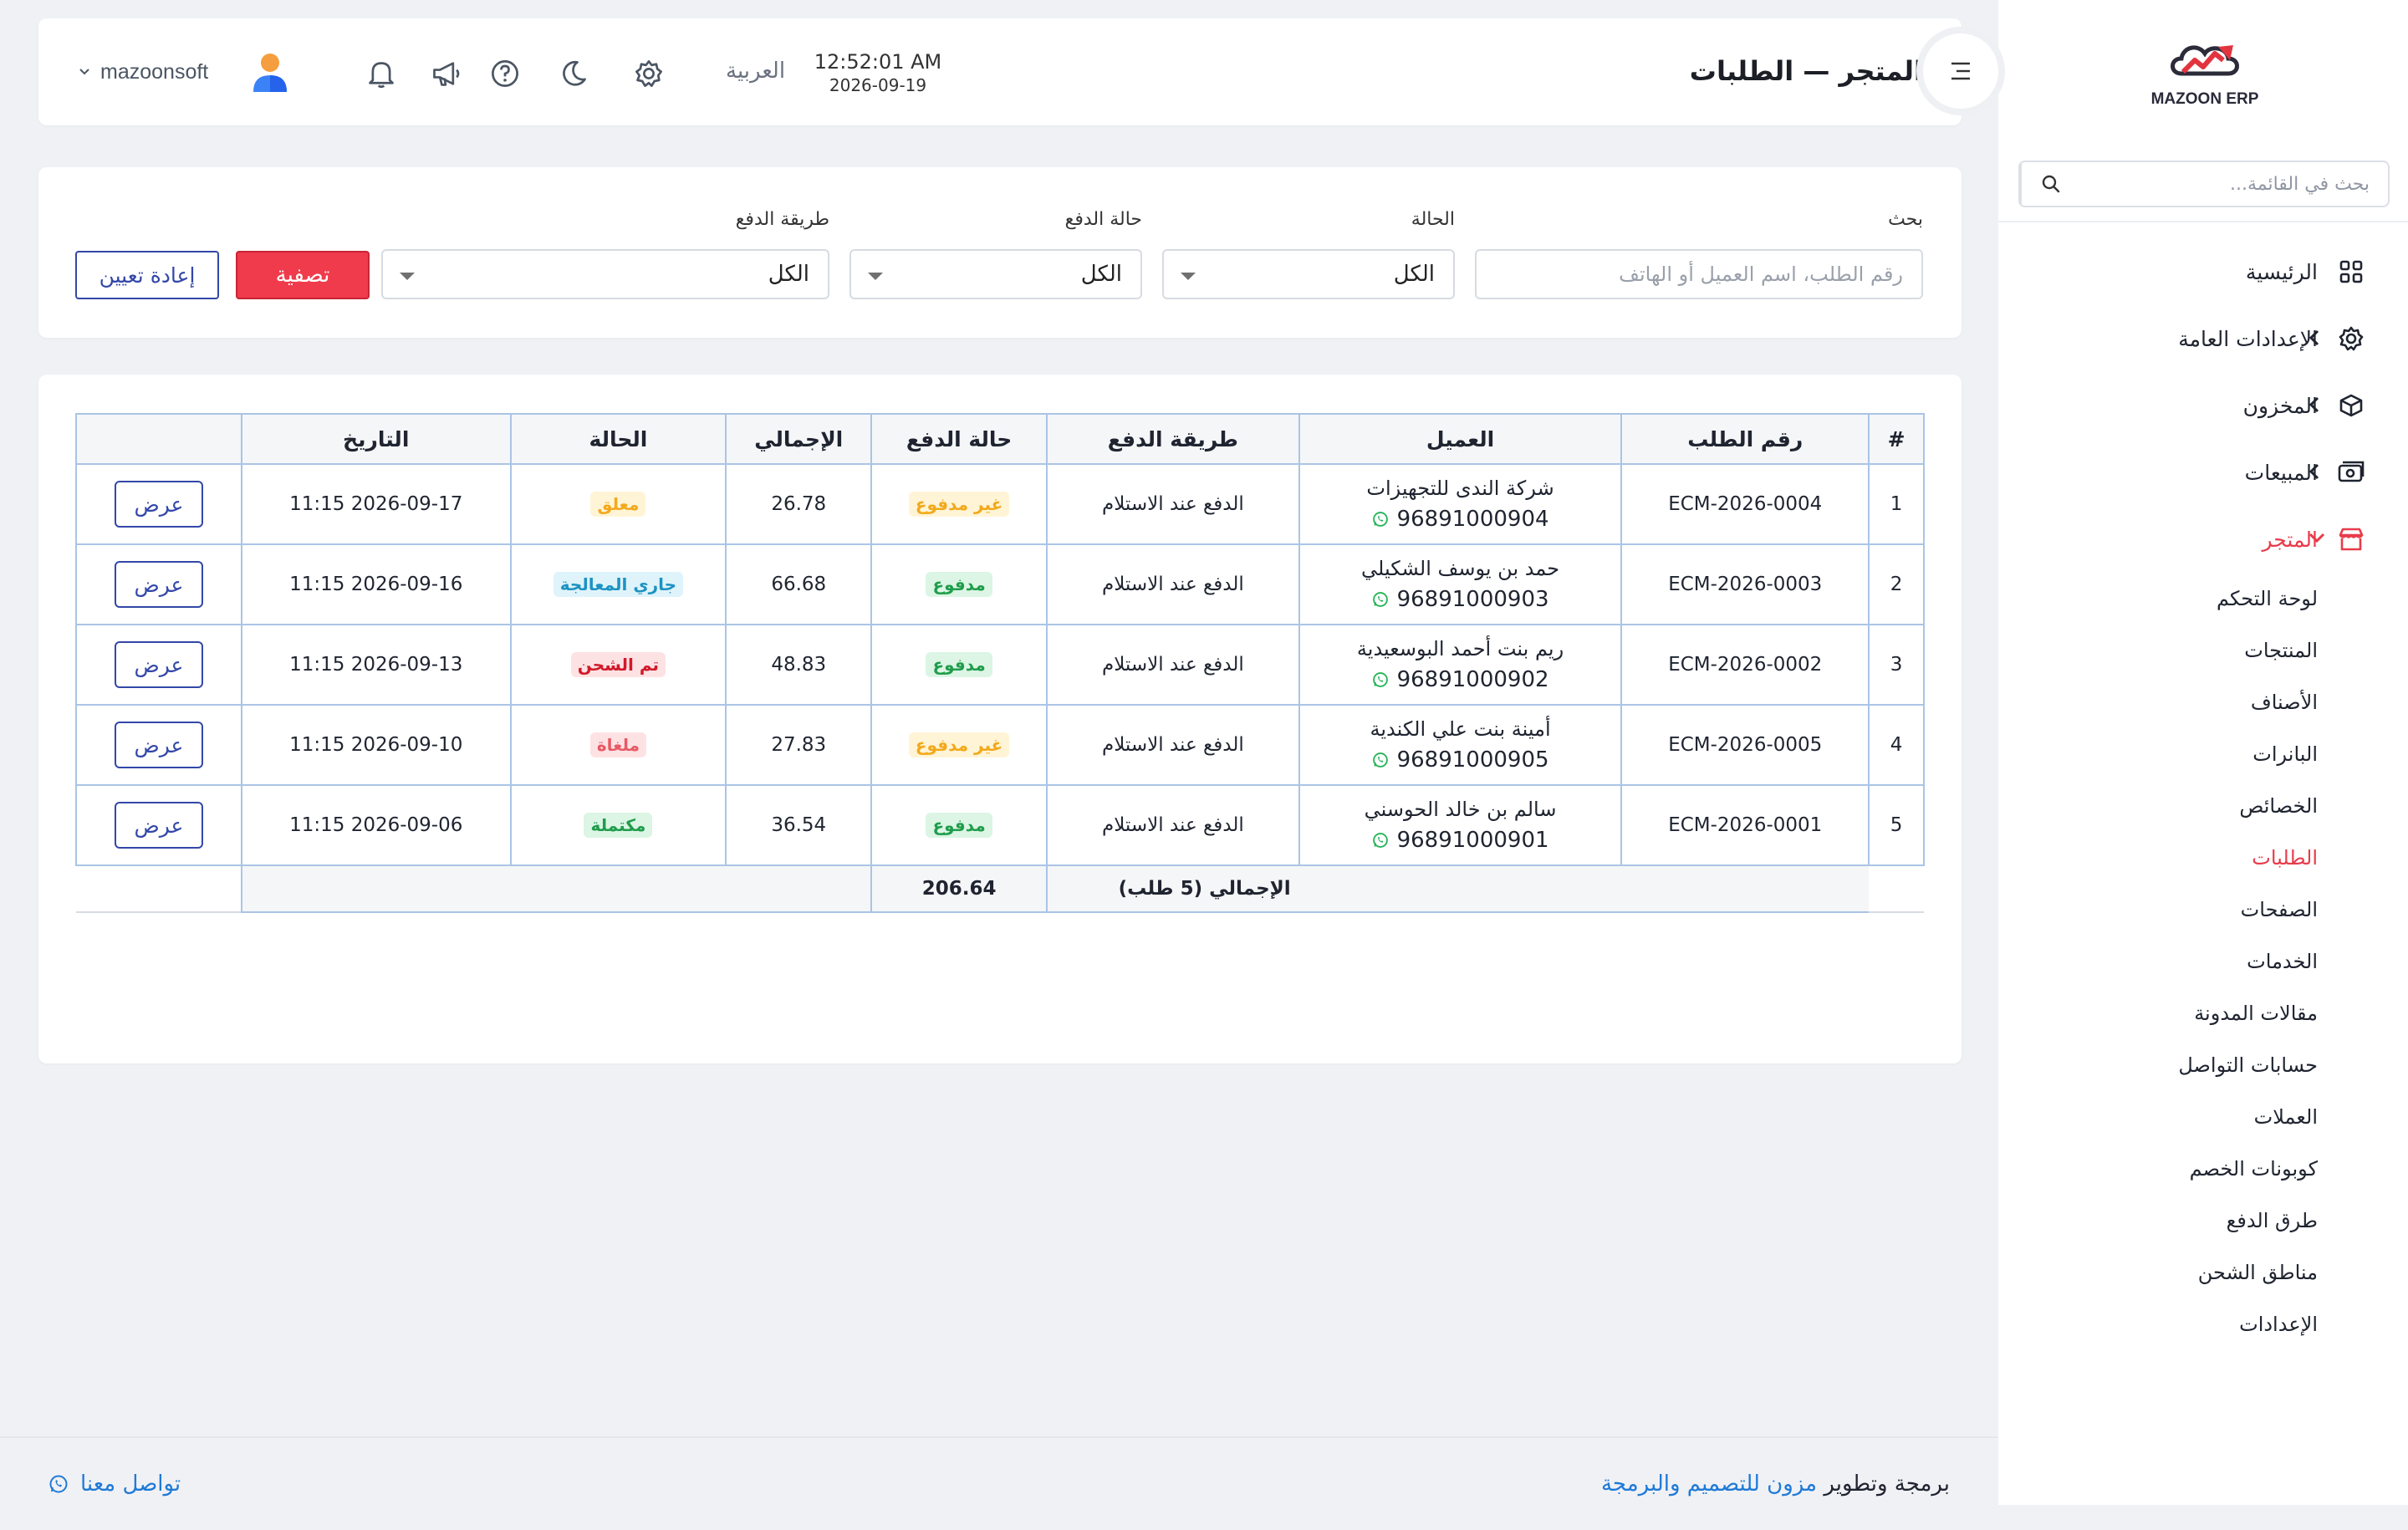 This screenshot has height=1530, width=2408. What do you see at coordinates (1460, 760) in the screenshot?
I see `customer-phone: 96891000905` at bounding box center [1460, 760].